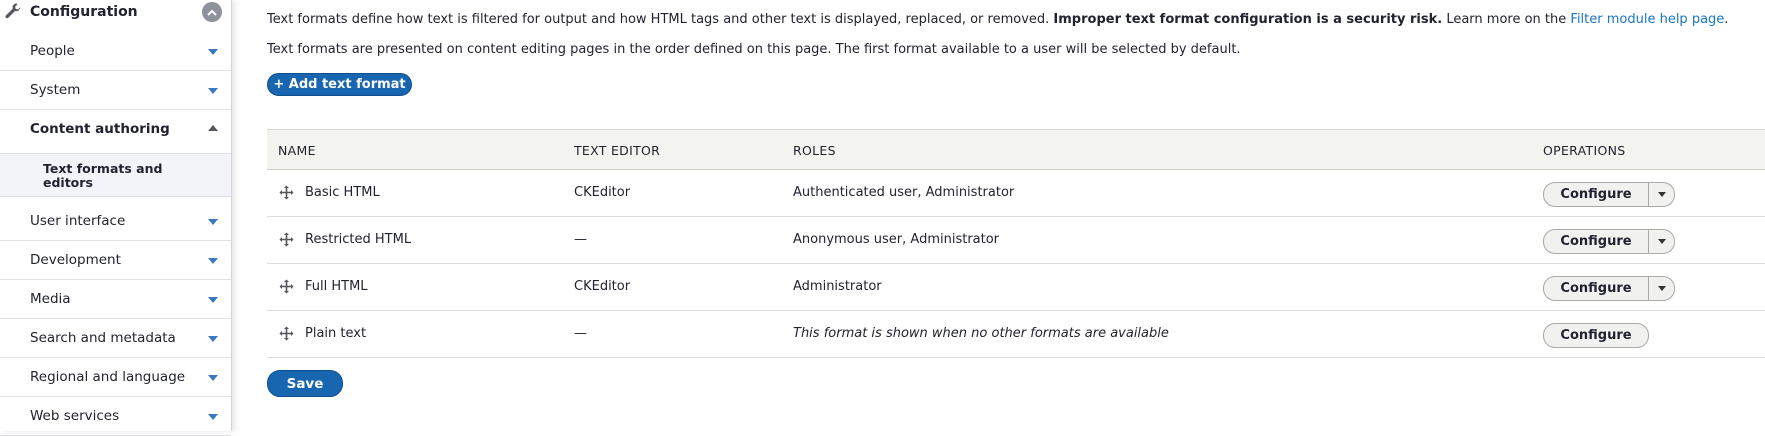 This screenshot has width=1765, height=436. What do you see at coordinates (108, 377) in the screenshot?
I see `sidebar-item-label: Regional and language` at bounding box center [108, 377].